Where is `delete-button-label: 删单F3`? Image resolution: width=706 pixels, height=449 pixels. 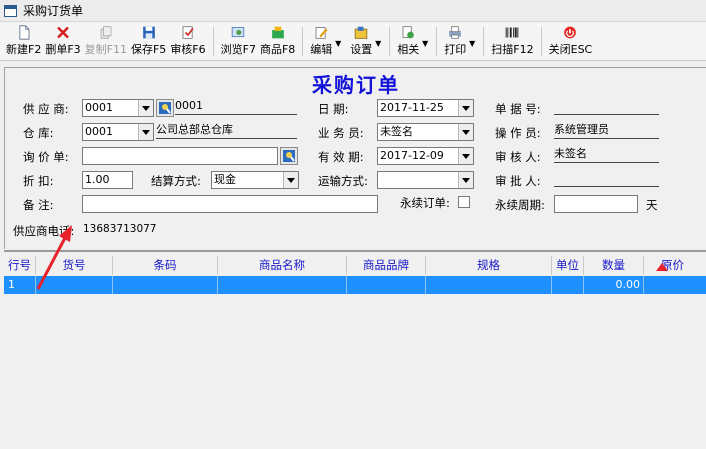 delete-button-label: 删单F3 is located at coordinates (63, 49).